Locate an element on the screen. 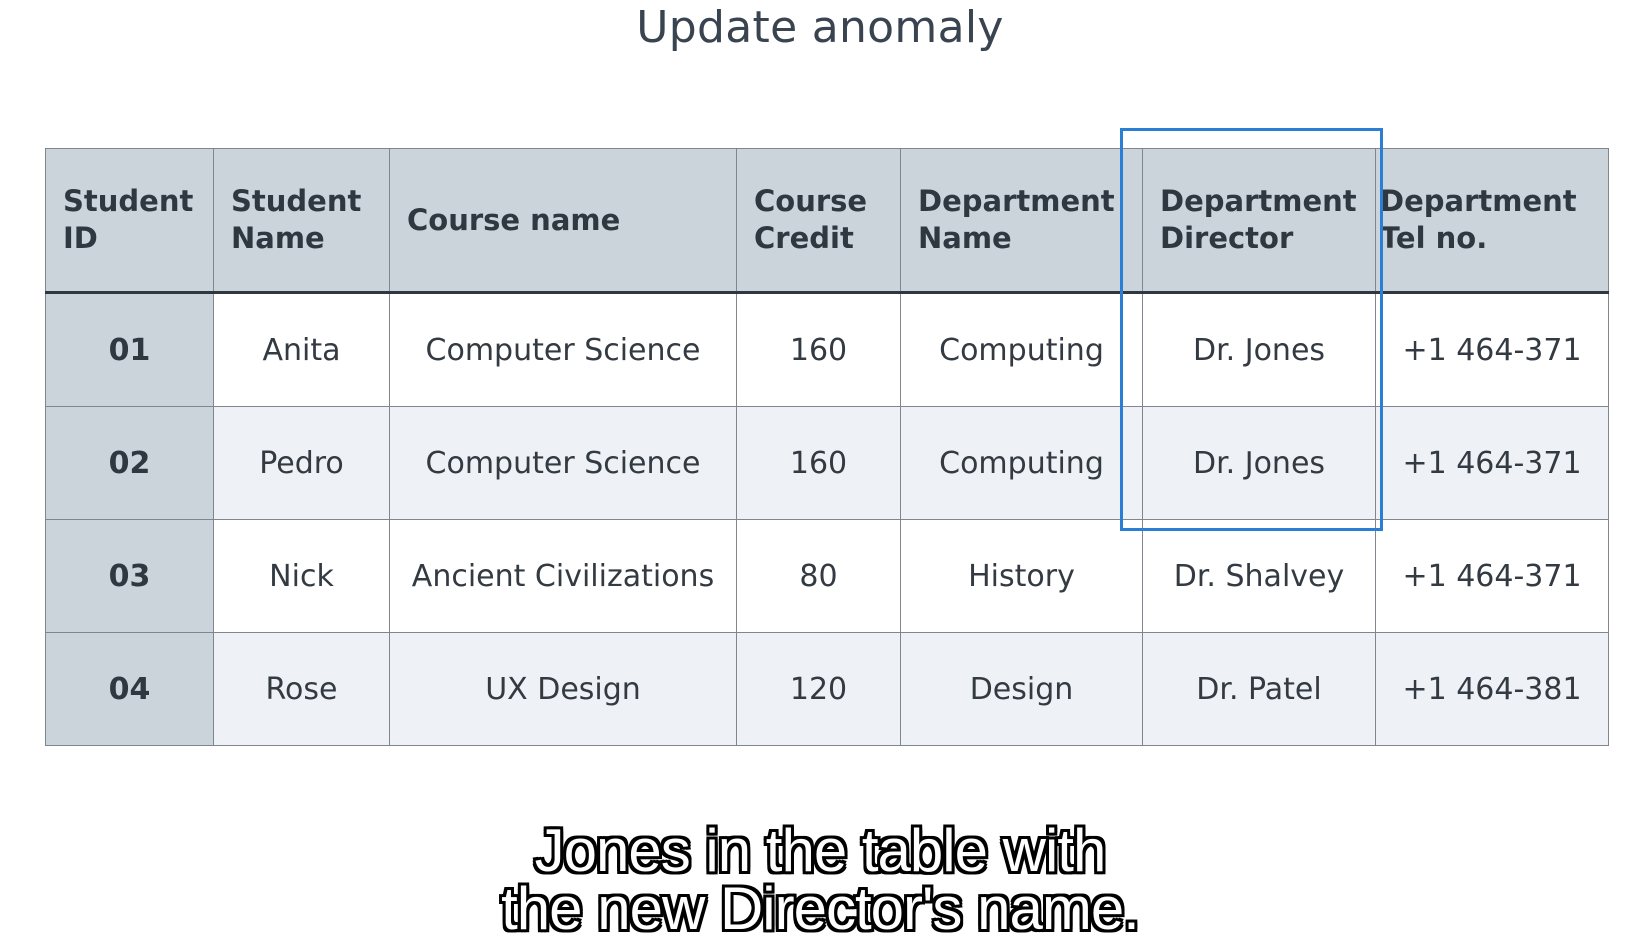  cell-course-credit: 120 is located at coordinates (818, 689).